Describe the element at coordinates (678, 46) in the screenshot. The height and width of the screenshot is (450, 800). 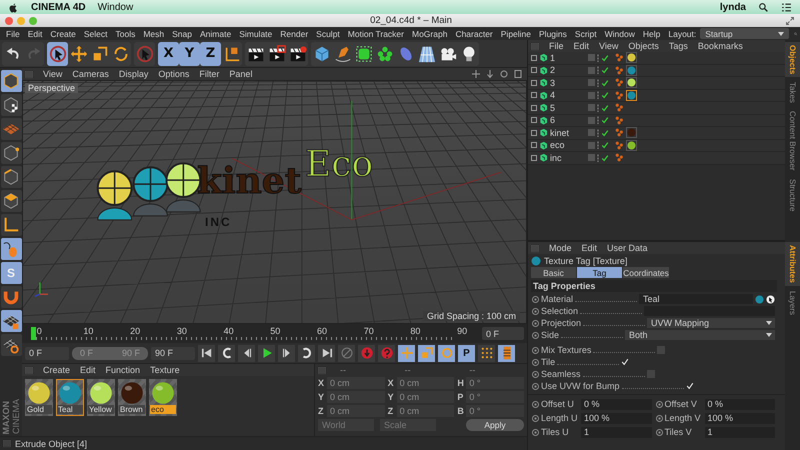
I see `menu-item: Tags` at that location.